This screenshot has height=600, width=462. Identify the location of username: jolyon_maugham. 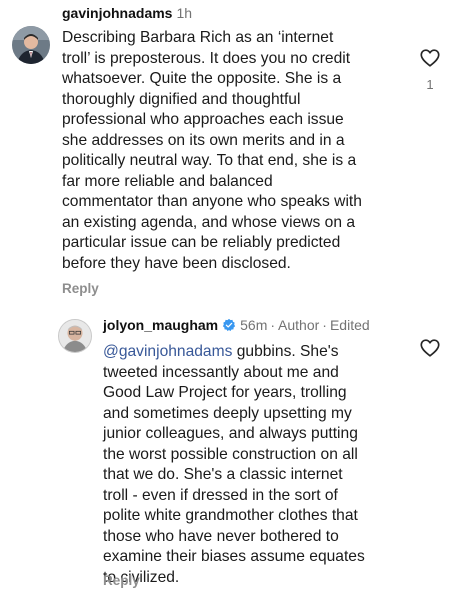
(160, 325).